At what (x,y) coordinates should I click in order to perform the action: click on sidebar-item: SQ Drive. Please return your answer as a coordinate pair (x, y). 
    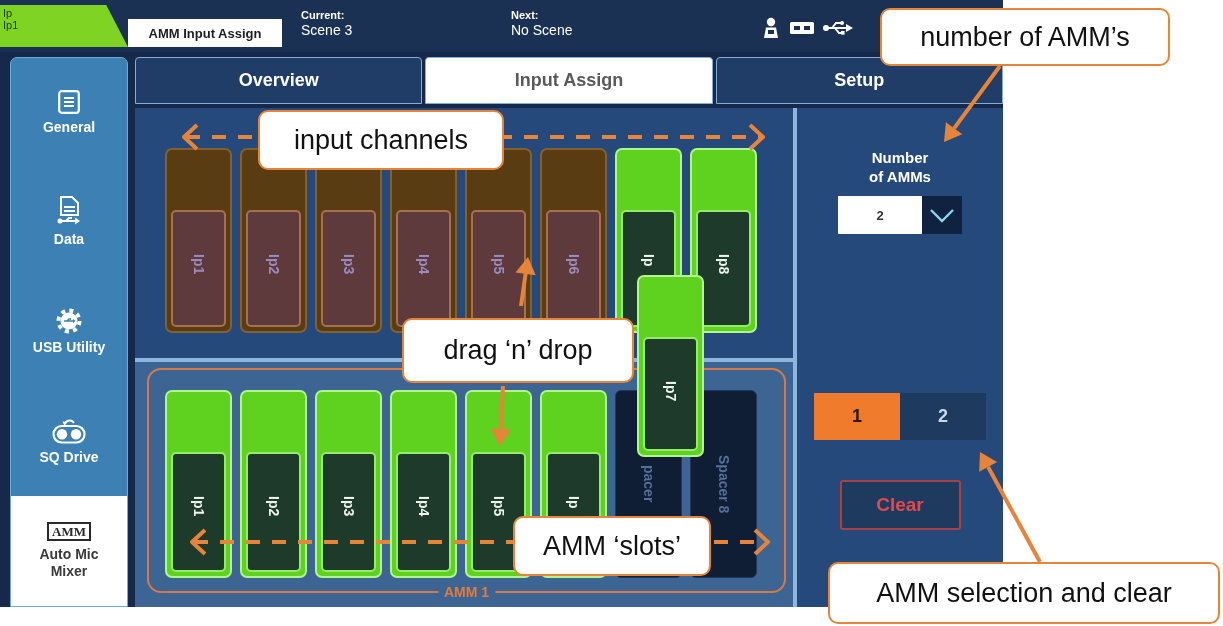
    Looking at the image, I should click on (69, 441).